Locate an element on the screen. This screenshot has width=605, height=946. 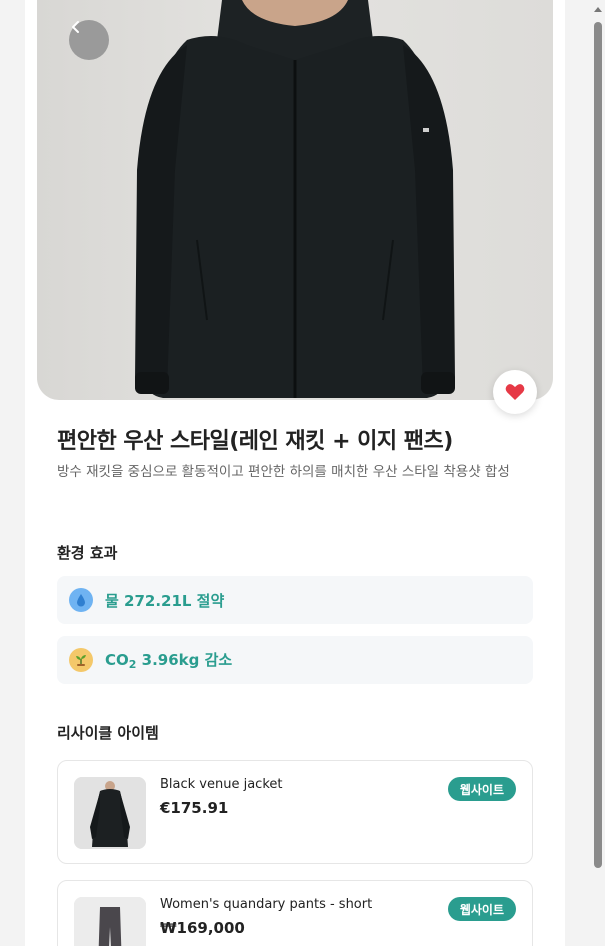
chevron-left-icon is located at coordinates (75, 27).